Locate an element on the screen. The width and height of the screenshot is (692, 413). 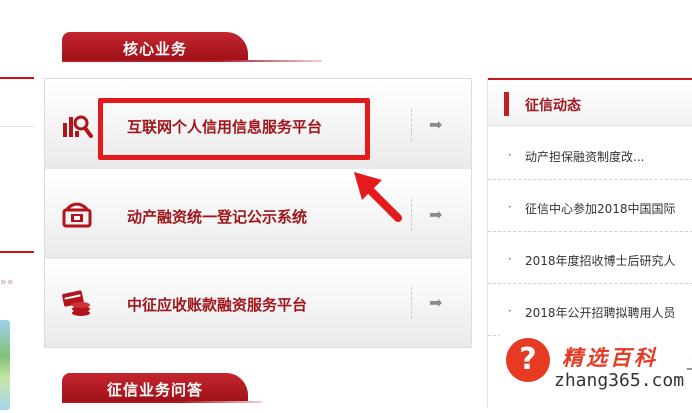
service-label: 中征应收账款融资服务平台 is located at coordinates (217, 304).